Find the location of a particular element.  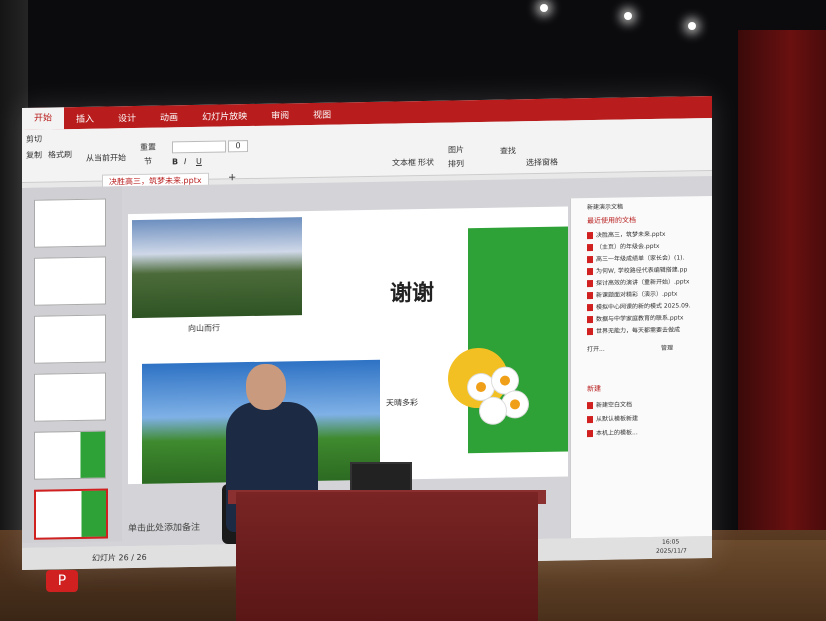

recent-file-name: 数据与中学家庭教育的联系.pptx is located at coordinates (640, 318).